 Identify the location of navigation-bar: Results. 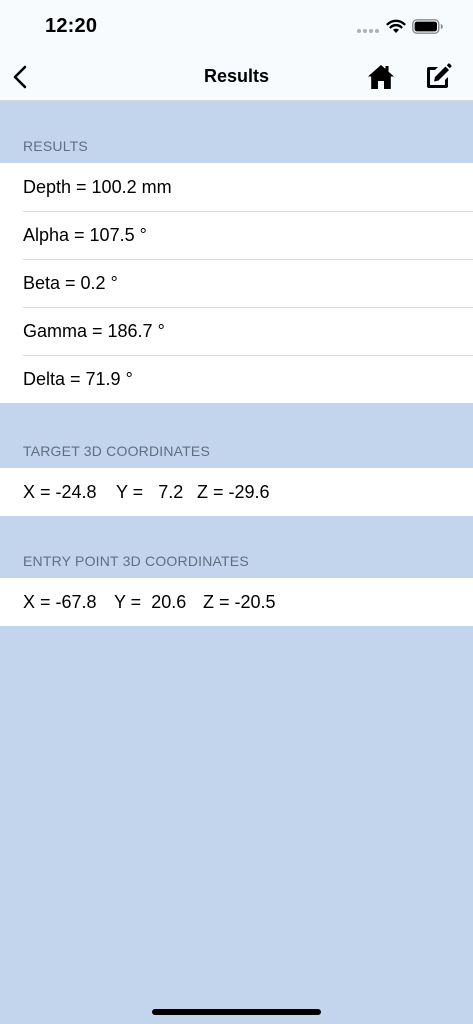
(236, 77).